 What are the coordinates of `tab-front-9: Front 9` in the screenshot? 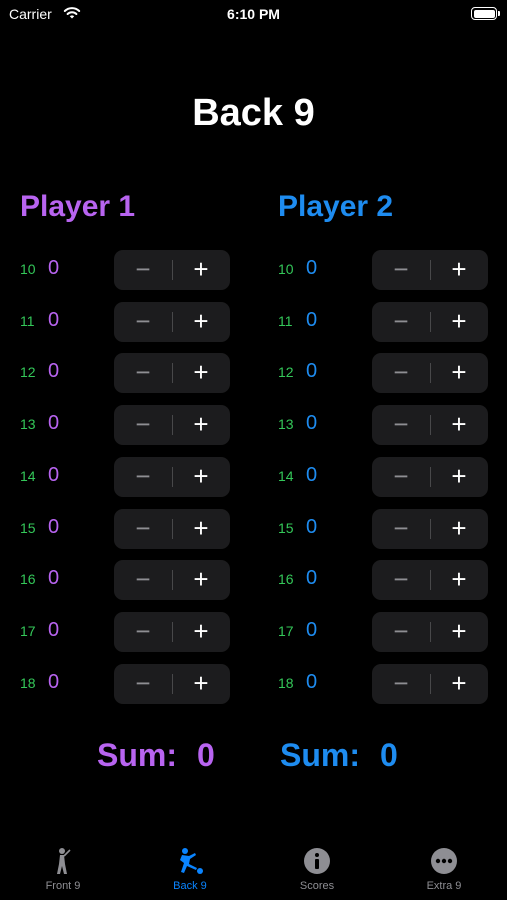 It's located at (63, 869).